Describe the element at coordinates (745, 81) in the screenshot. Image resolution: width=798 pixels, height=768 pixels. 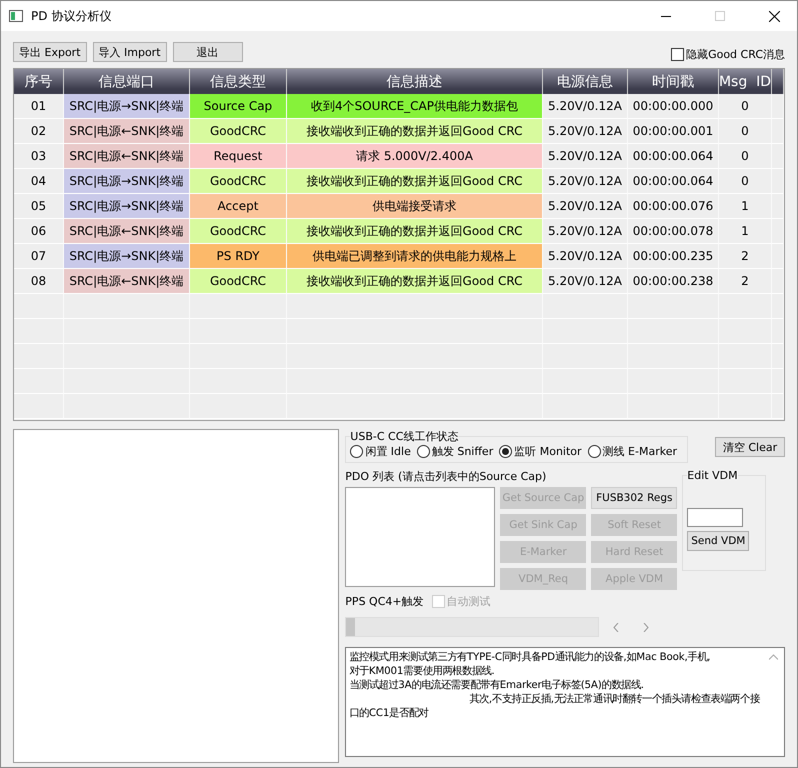
I see `column-header: Msg ID` at that location.